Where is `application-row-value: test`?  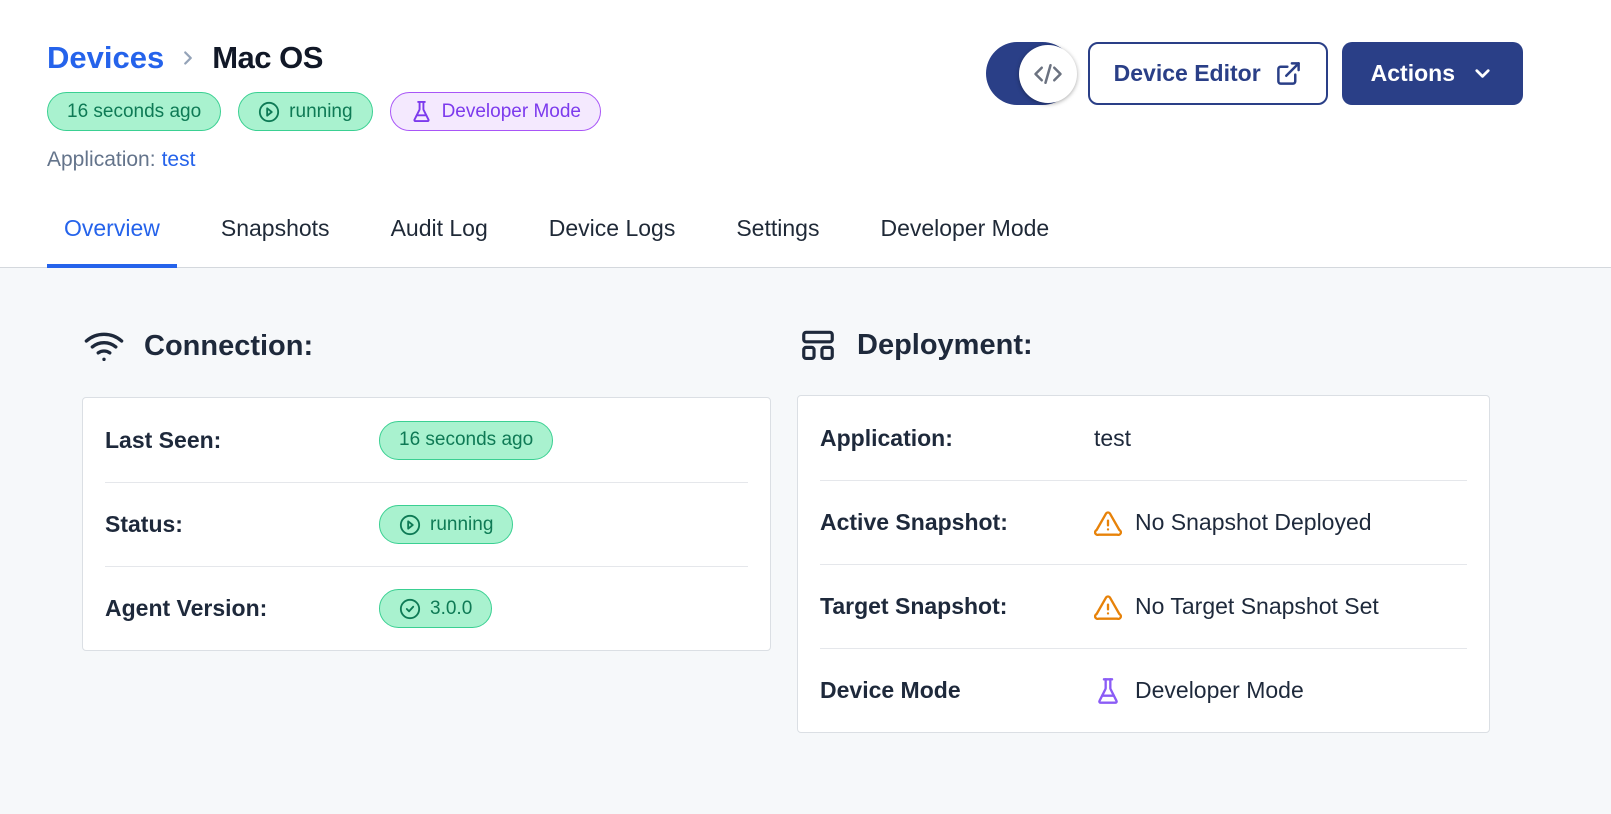 application-row-value: test is located at coordinates (1112, 438).